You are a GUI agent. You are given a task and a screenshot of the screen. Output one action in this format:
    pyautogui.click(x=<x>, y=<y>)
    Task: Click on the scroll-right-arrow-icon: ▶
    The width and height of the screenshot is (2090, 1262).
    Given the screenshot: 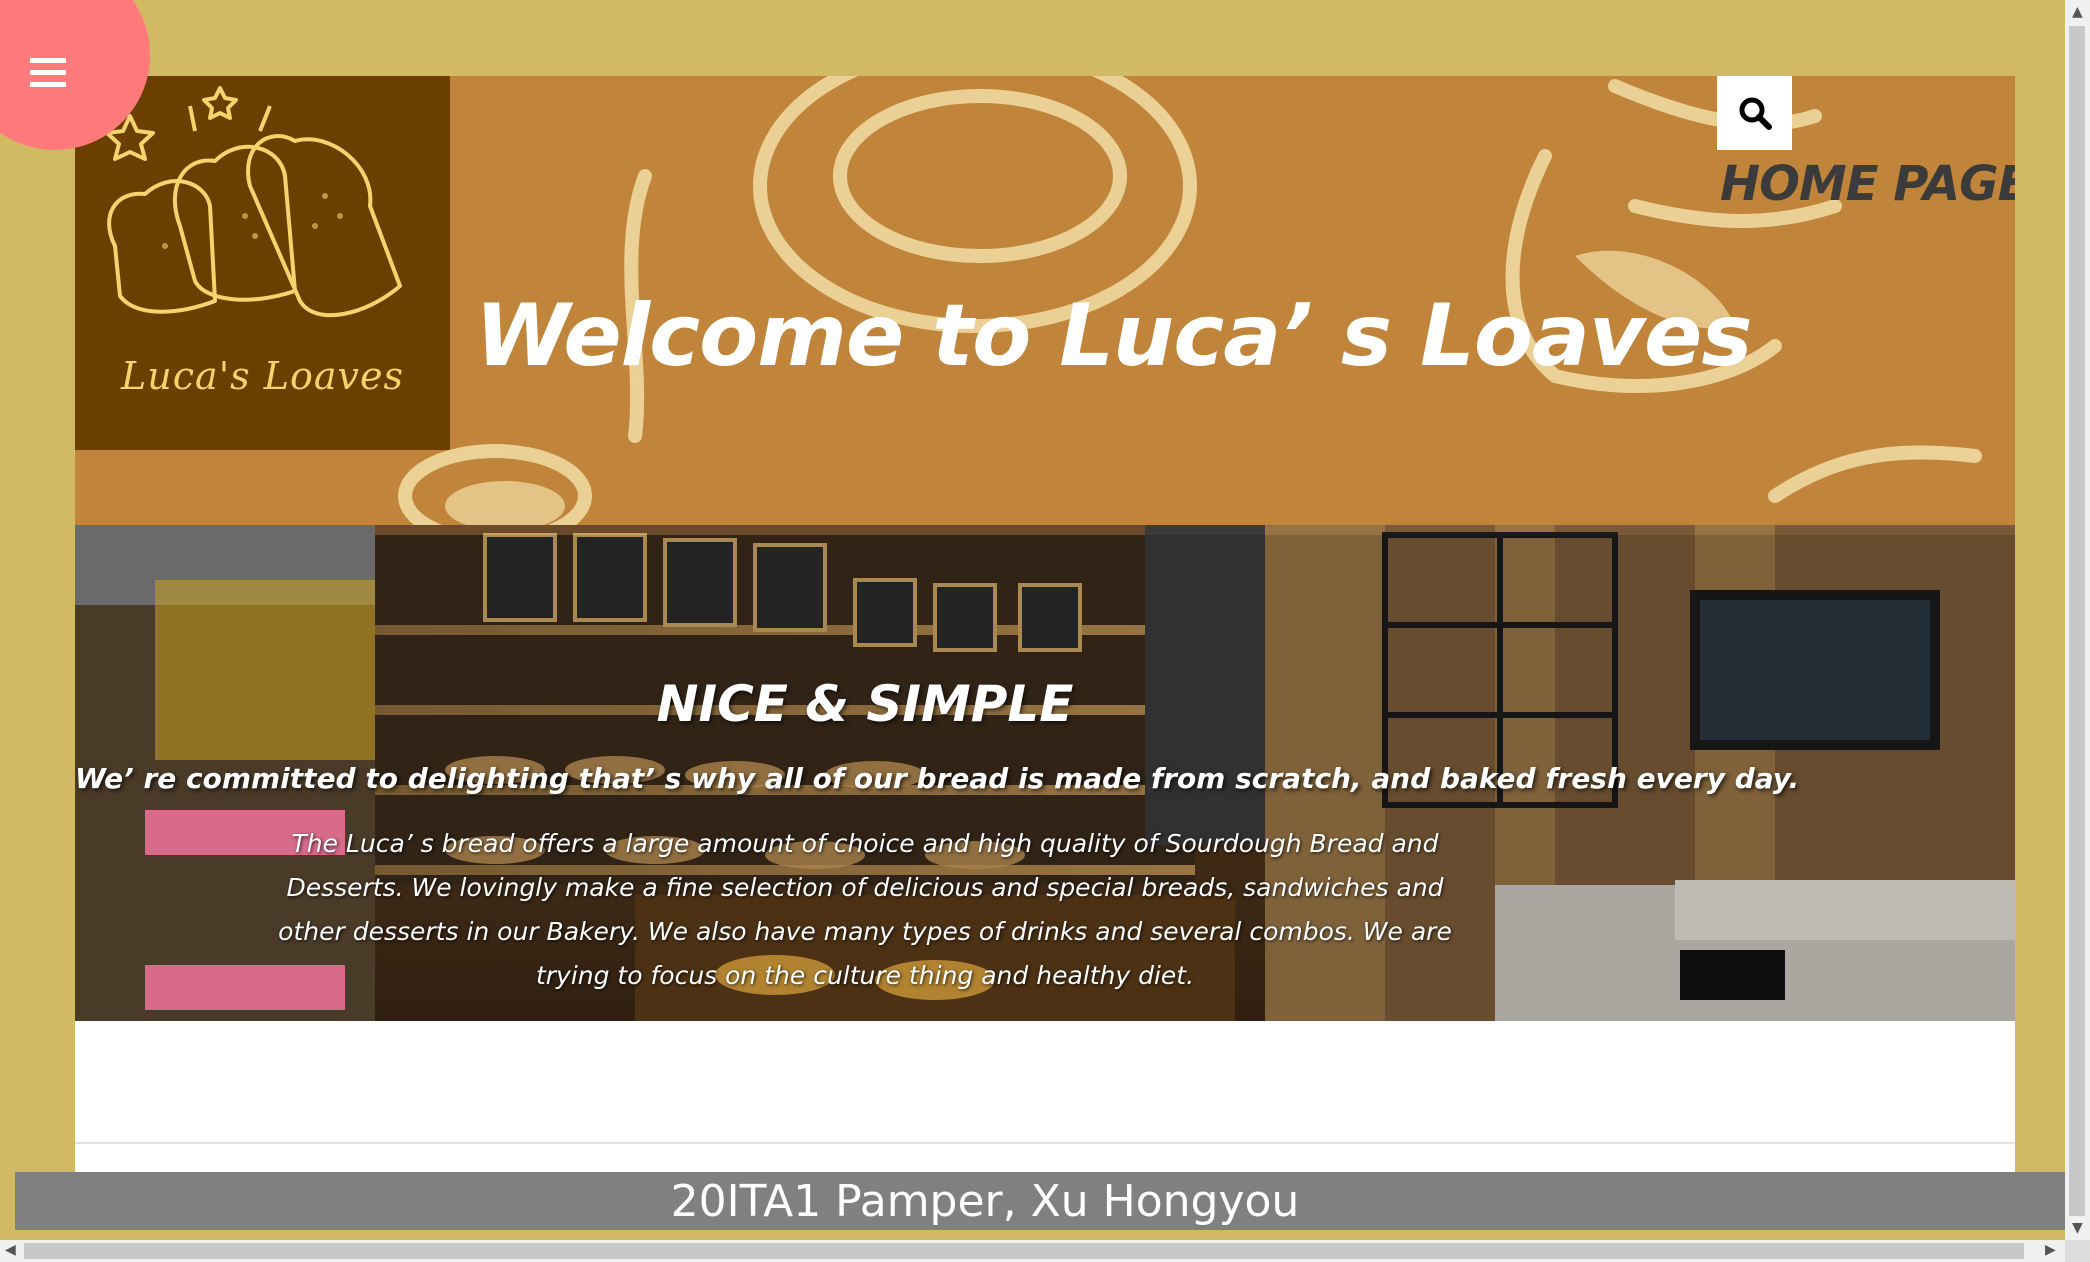 What is the action you would take?
    pyautogui.click(x=2050, y=1250)
    